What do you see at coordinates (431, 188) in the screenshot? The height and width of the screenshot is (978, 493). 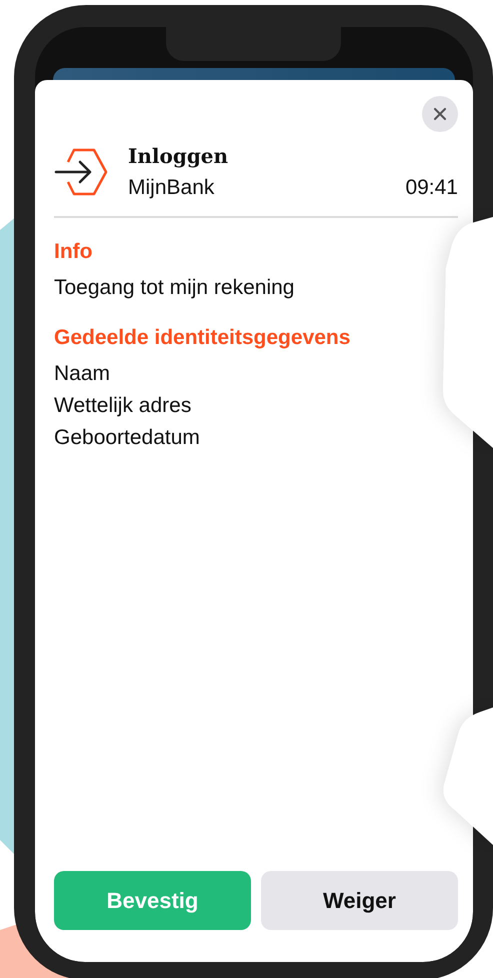 I see `request-time: 09:41` at bounding box center [431, 188].